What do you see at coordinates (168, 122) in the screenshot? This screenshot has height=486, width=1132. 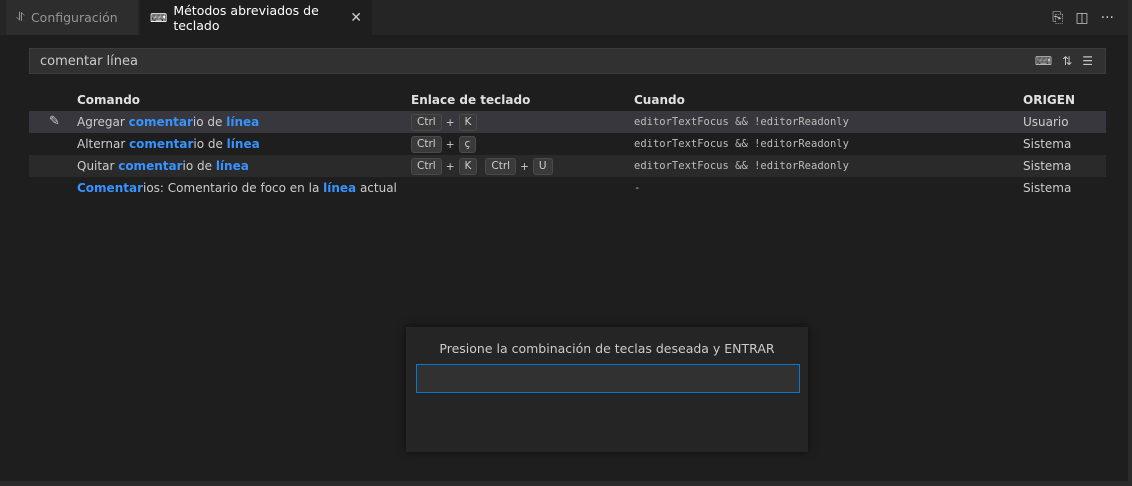 I see `command-cell: Agregar comentario de línea` at bounding box center [168, 122].